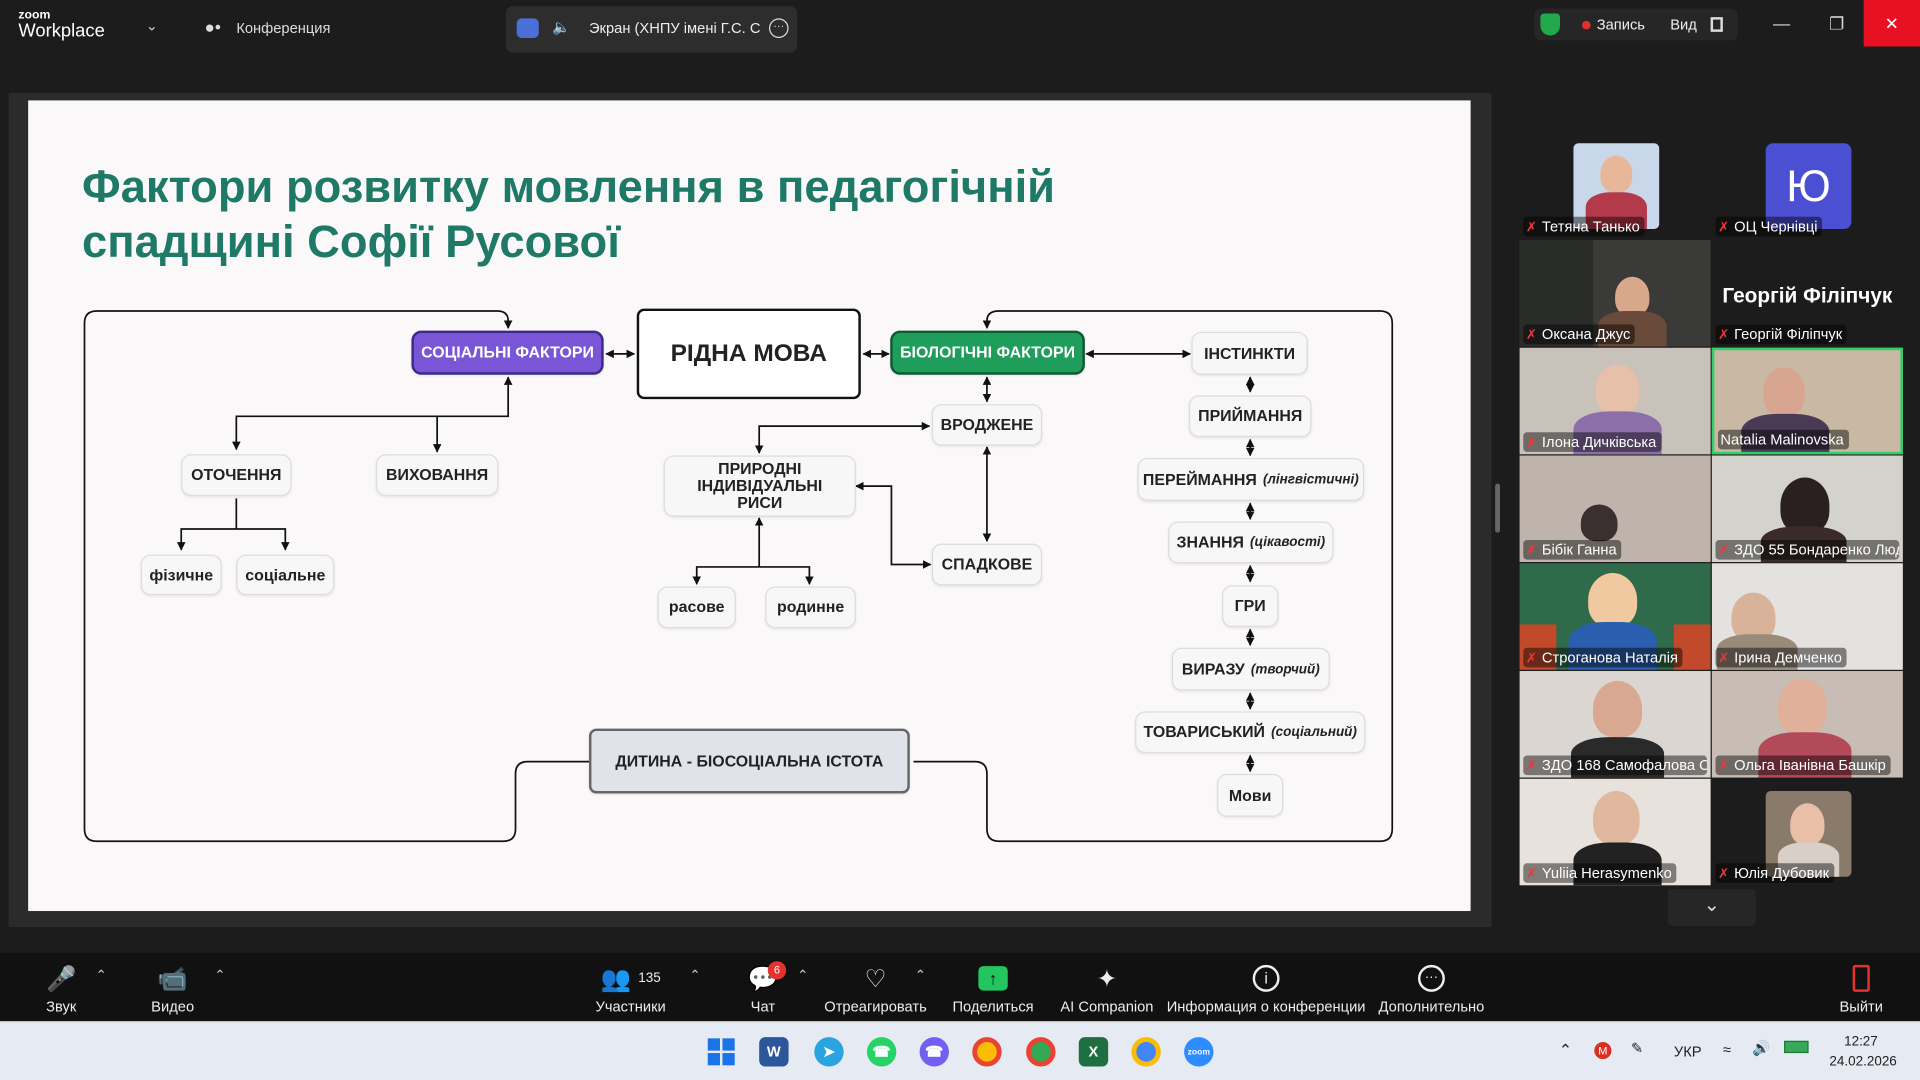 This screenshot has height=1080, width=1920. What do you see at coordinates (1592, 442) in the screenshot?
I see `participant-name: ✗ Ілона Дичківська` at bounding box center [1592, 442].